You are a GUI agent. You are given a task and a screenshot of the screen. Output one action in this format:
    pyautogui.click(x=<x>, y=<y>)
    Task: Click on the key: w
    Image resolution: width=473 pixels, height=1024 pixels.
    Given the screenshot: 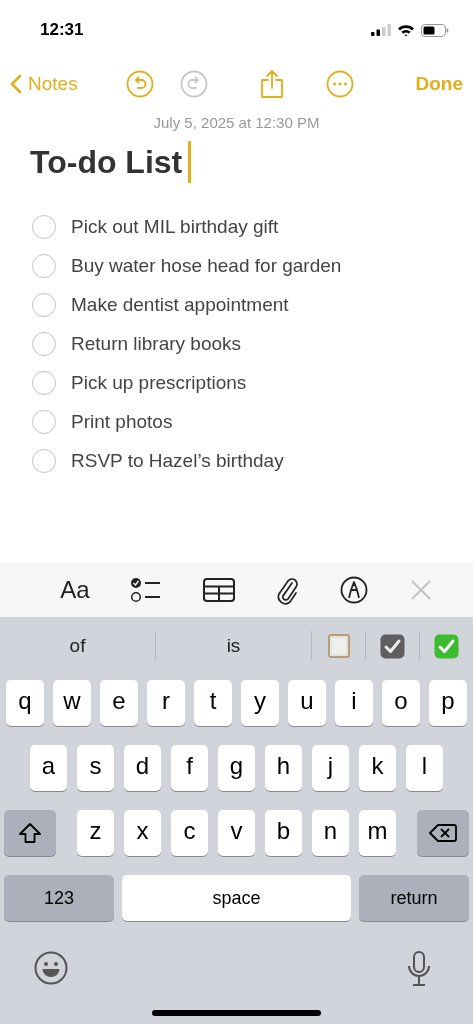 What is the action you would take?
    pyautogui.click(x=72, y=703)
    